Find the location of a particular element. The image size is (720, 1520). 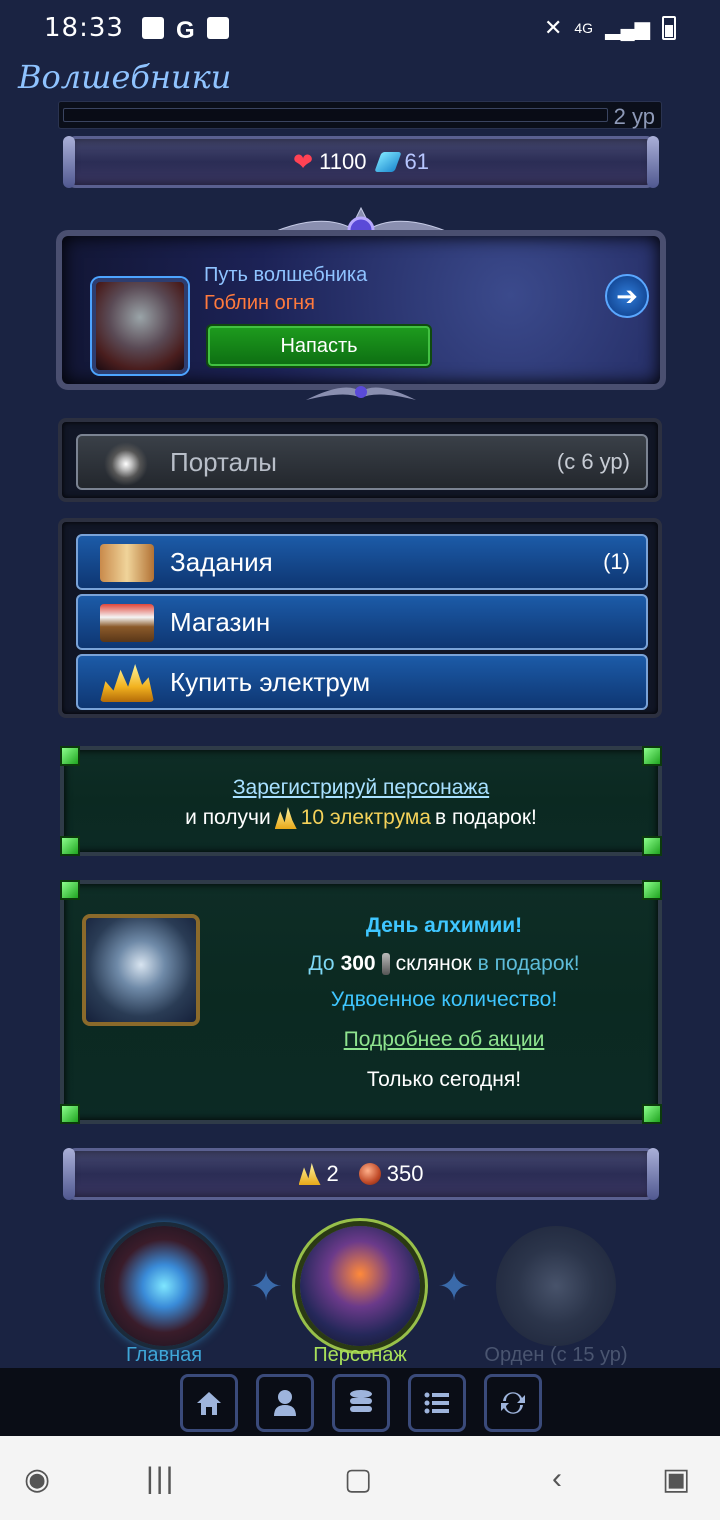

electrum-value: 2 is located at coordinates (332, 1173).